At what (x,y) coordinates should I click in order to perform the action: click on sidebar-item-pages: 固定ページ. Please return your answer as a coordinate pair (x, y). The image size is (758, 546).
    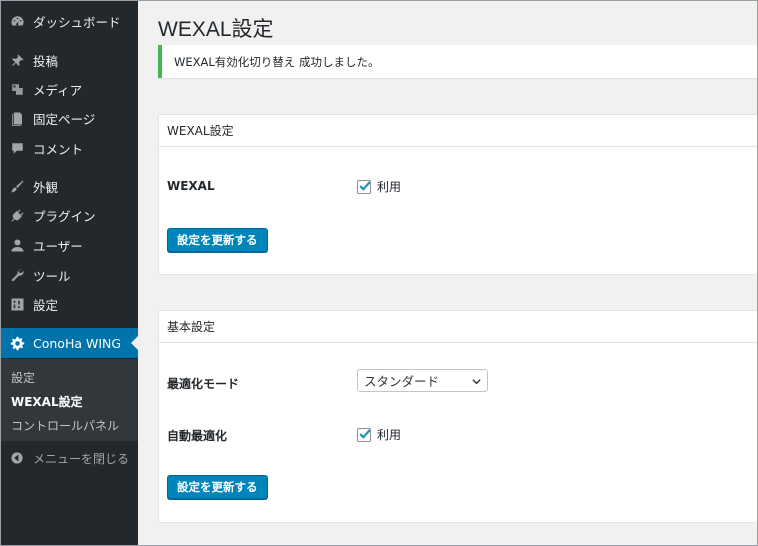
    Looking at the image, I should click on (69, 118).